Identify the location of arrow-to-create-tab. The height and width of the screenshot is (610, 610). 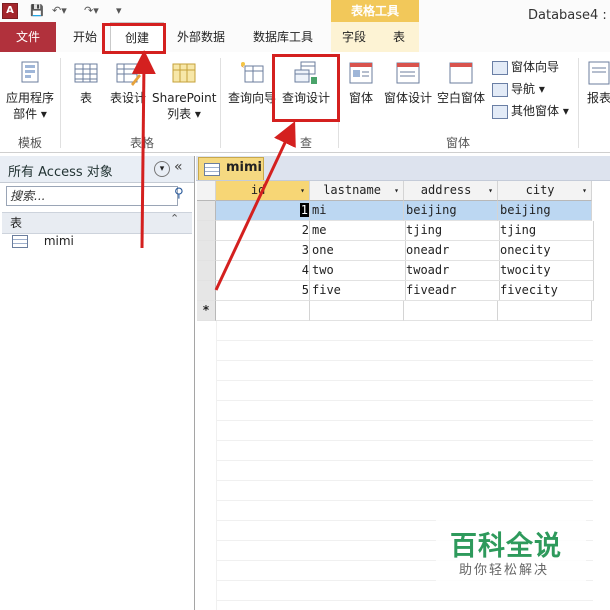
(143, 149).